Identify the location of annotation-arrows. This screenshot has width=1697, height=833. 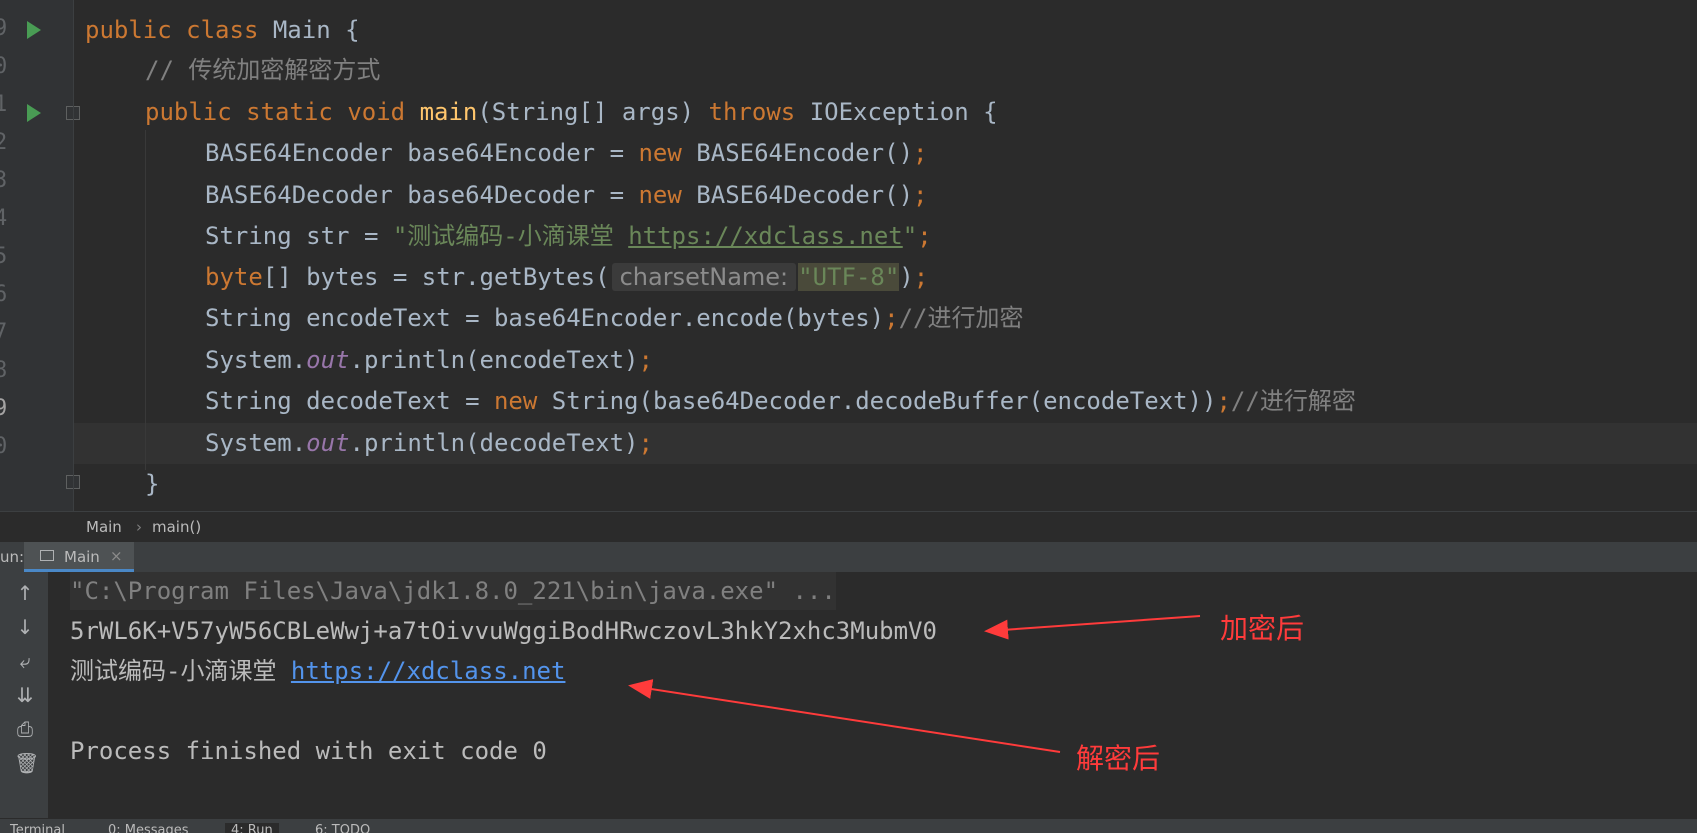
(914, 684).